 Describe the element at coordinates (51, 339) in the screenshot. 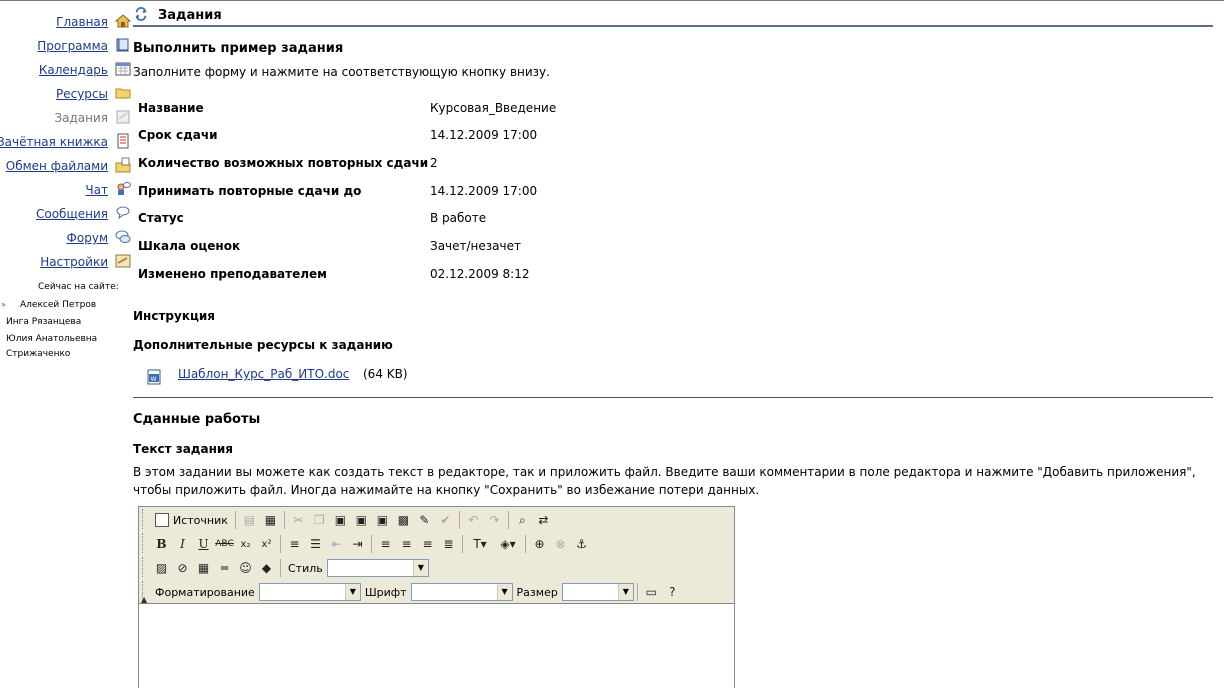

I see `online-user: Юлия Анатольевна` at that location.